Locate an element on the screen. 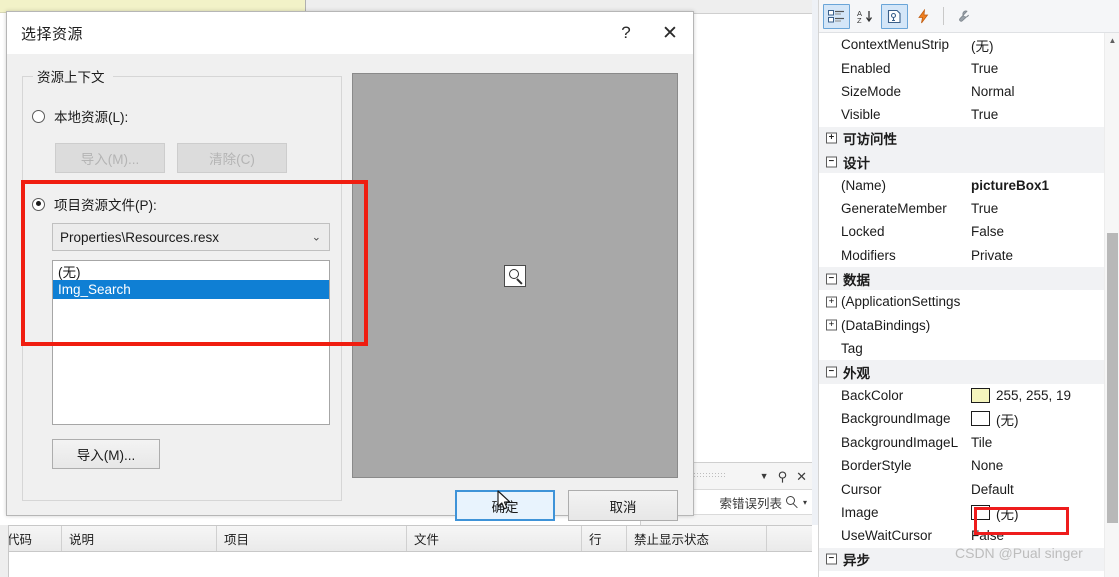 This screenshot has width=1119, height=577. property-row: + (ApplicationSettings is located at coordinates (969, 302).